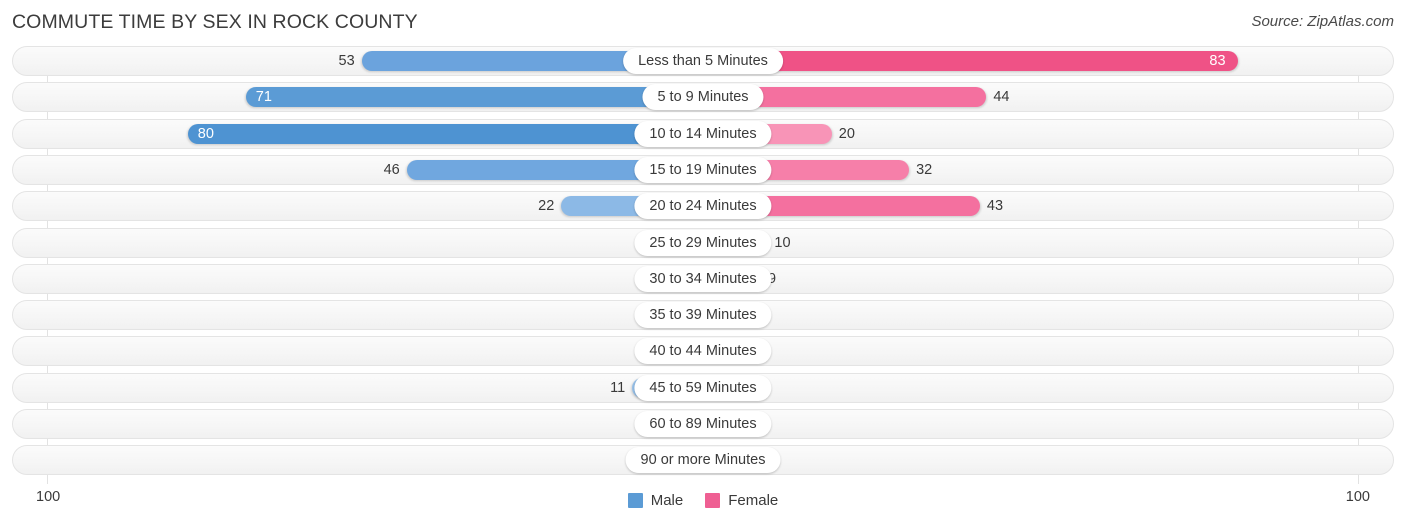 The image size is (1406, 523). What do you see at coordinates (1217, 60) in the screenshot?
I see `bar-value-female: 83` at bounding box center [1217, 60].